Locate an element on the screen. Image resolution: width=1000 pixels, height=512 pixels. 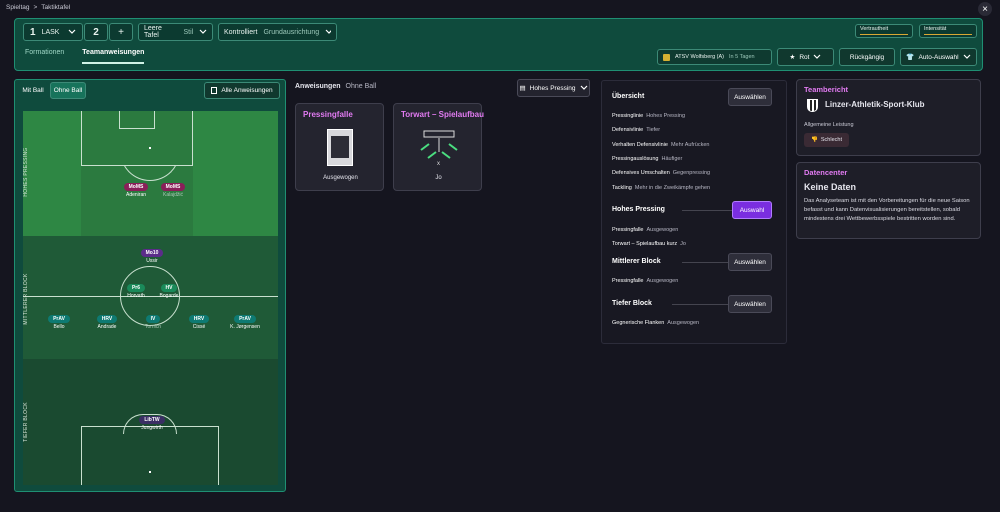
zone-label-mid: MITTLERER BLOCK is located at coordinates (26, 299).